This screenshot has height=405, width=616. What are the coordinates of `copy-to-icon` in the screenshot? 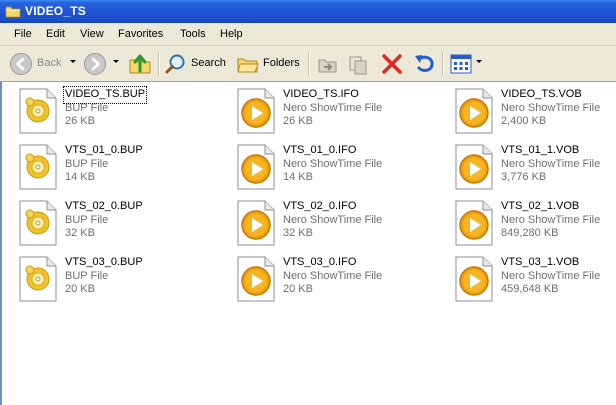 It's located at (358, 65).